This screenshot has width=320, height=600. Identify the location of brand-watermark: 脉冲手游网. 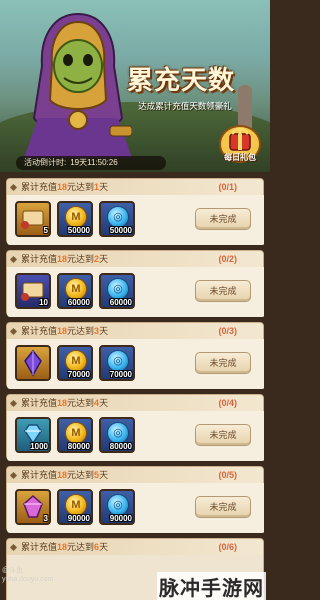
(211, 586).